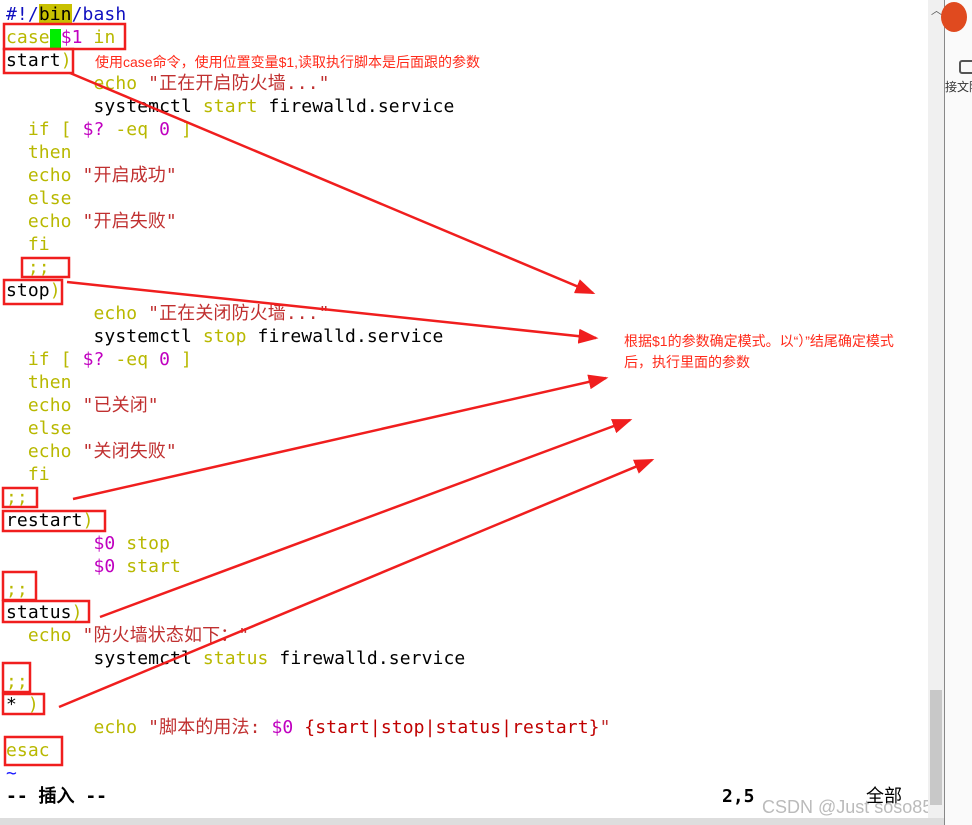  I want to click on highlight-box-case, so click(64, 36).